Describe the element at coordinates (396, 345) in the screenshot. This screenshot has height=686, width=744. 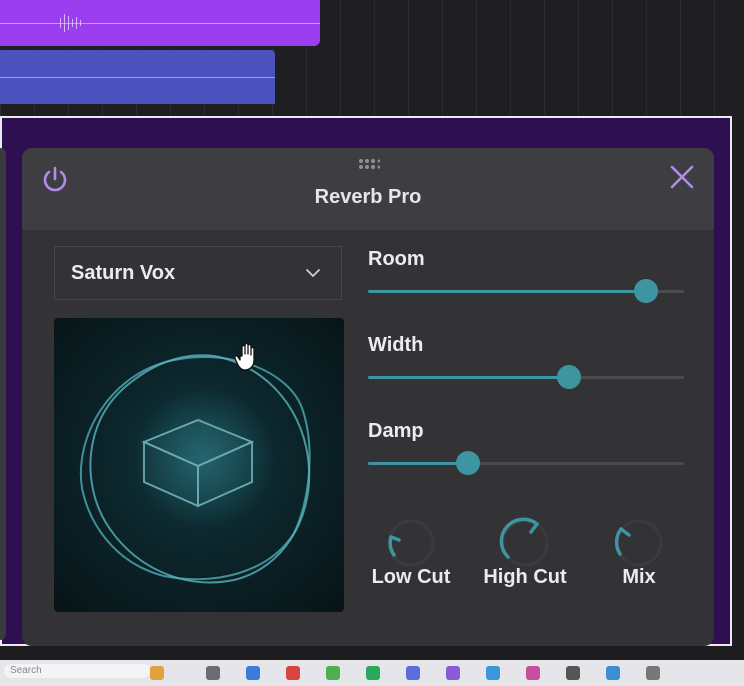
I see `width-slider-label: Width` at that location.